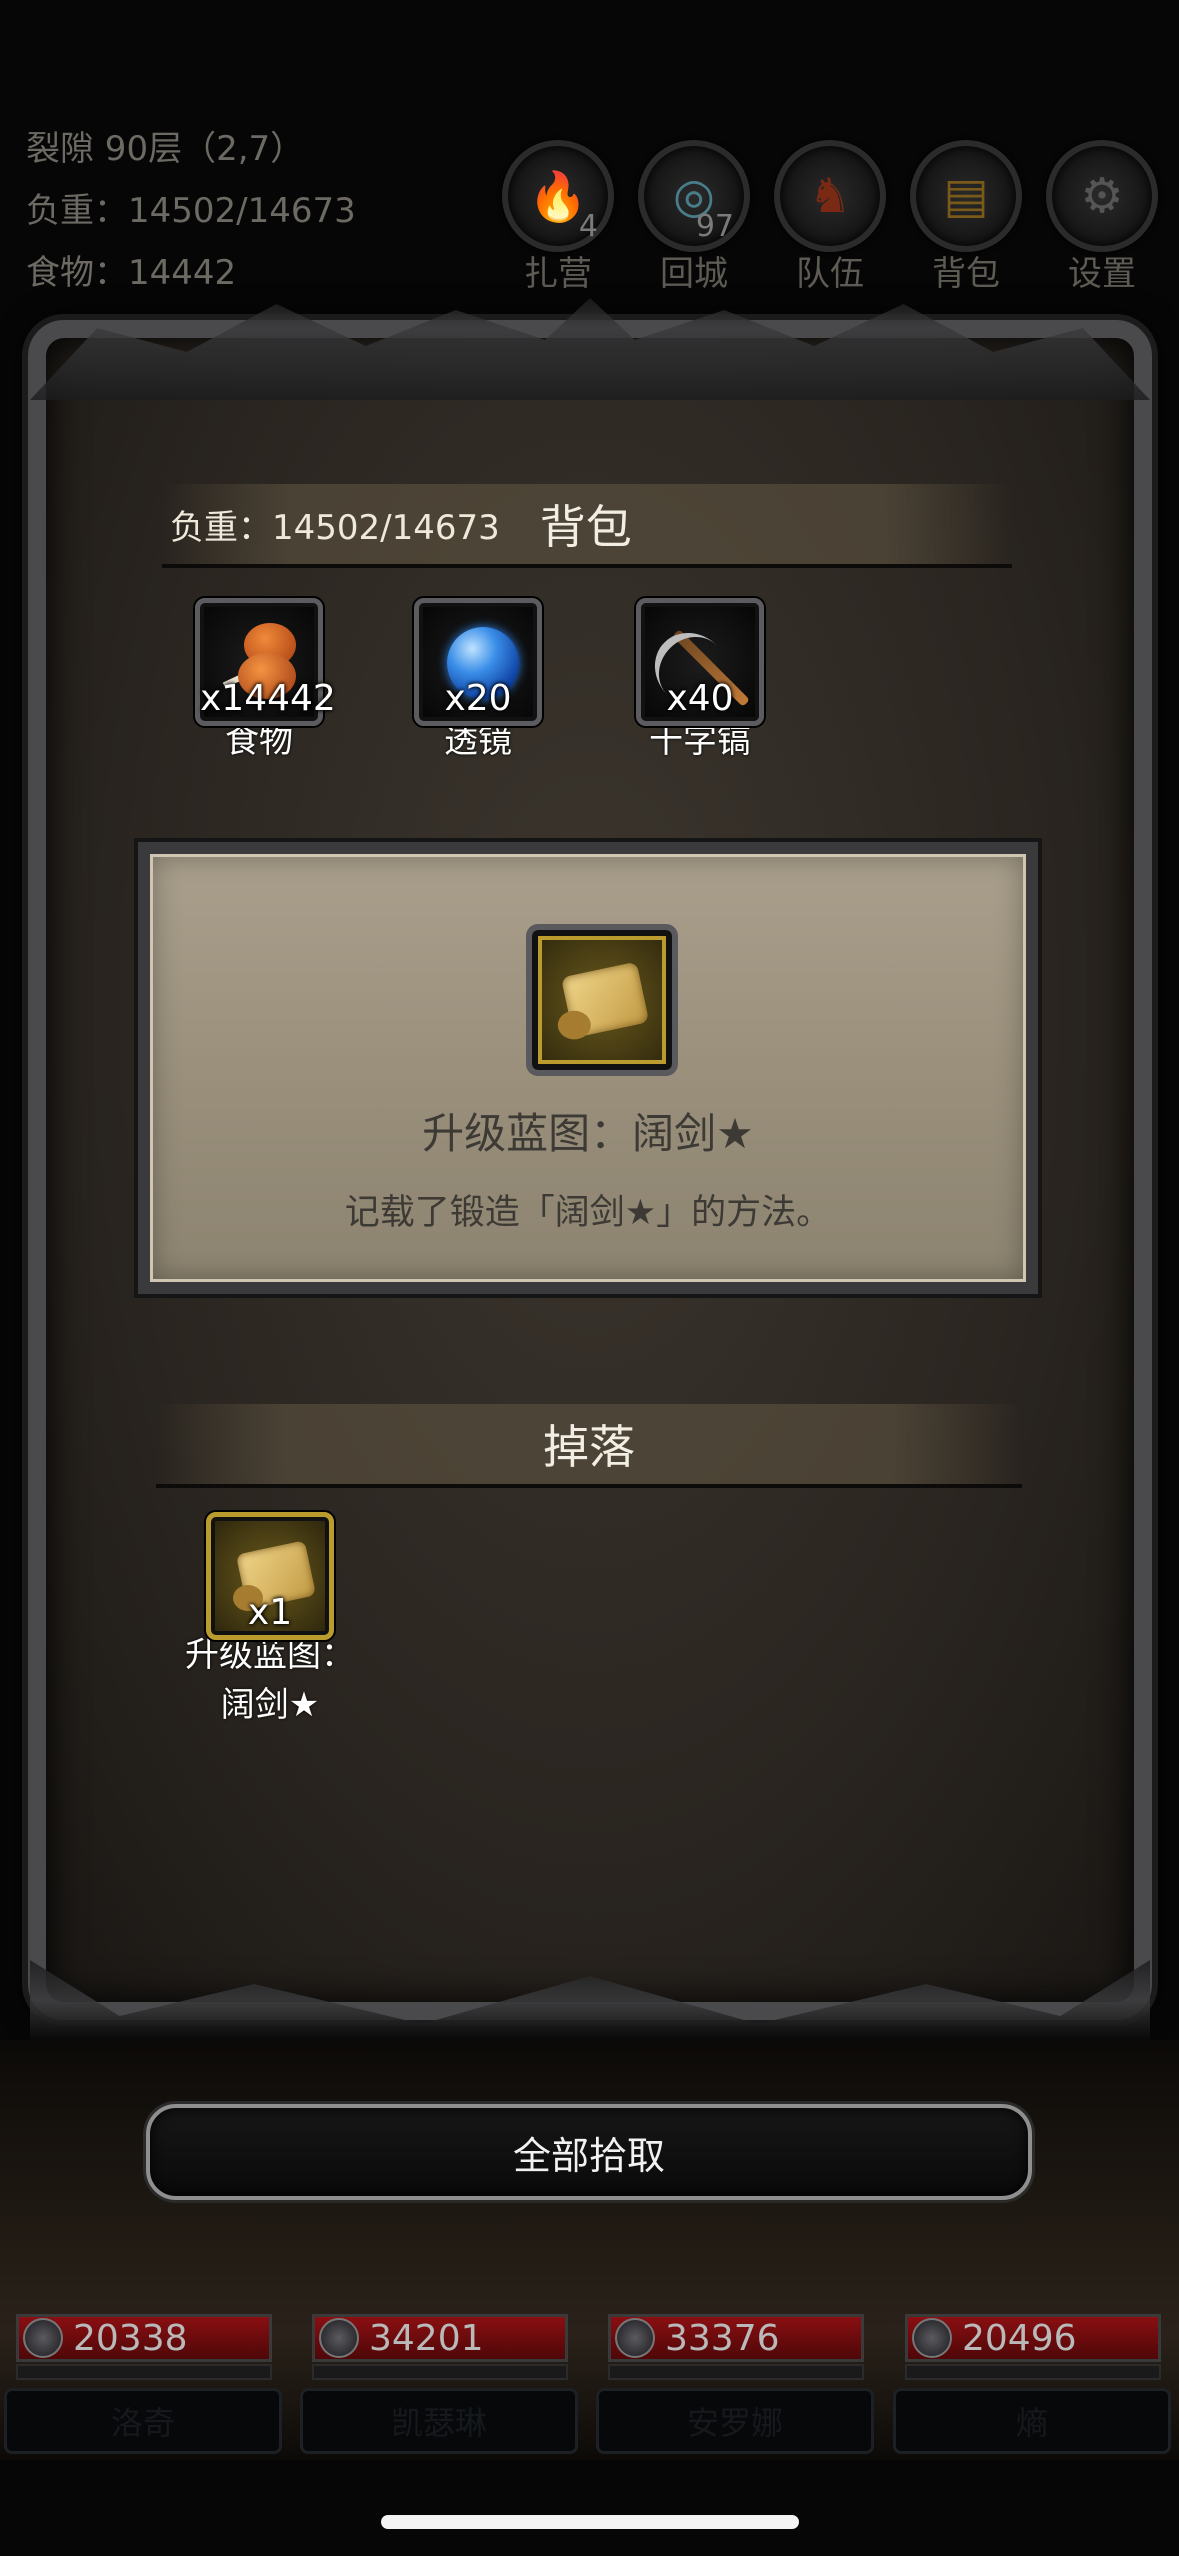 This screenshot has width=1179, height=2556. Describe the element at coordinates (966, 274) in the screenshot. I see `backpack-label: 背包` at that location.